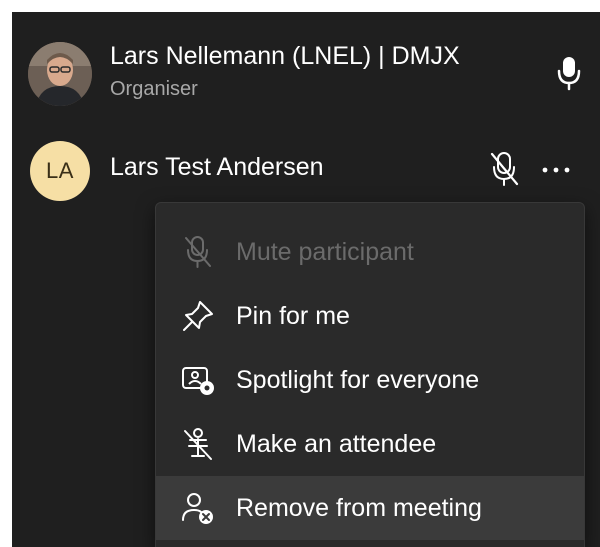 The image size is (600, 547). I want to click on menu-item-make-an-attendee: Make an attendee, so click(370, 444).